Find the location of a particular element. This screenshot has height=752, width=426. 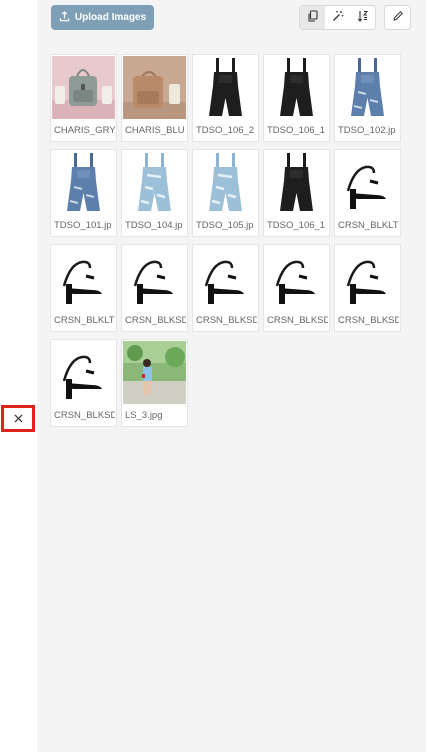

image-filename: TDSO_101.jp is located at coordinates (83, 225).